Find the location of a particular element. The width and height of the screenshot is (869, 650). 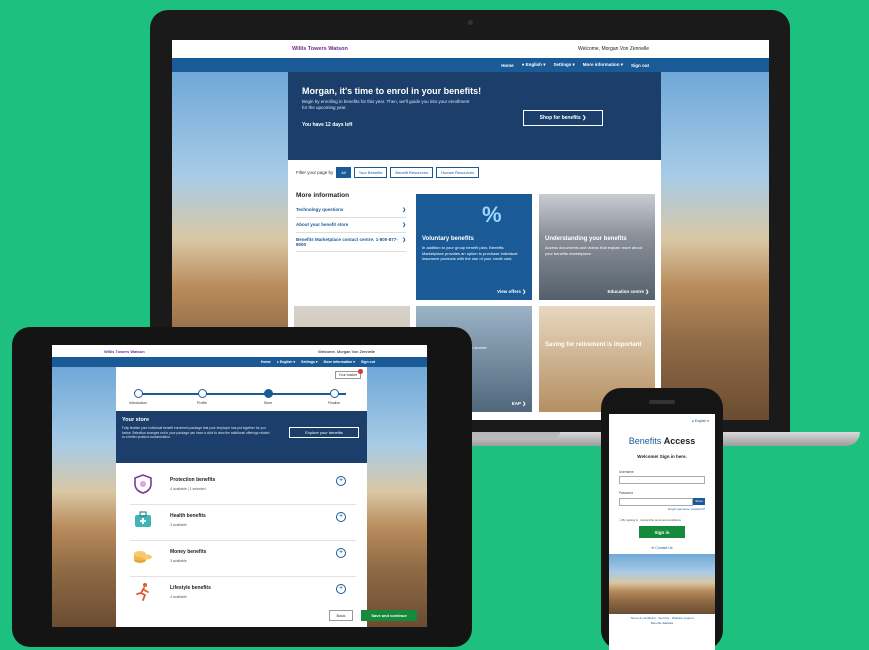

contact-label: Contact Us is located at coordinates (664, 548).